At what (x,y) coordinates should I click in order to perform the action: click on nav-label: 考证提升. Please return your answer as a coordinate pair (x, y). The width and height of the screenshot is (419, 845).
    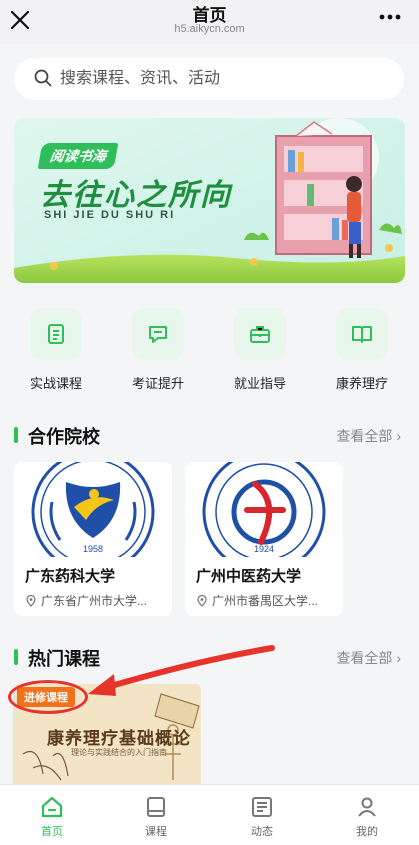
    Looking at the image, I should click on (157, 383).